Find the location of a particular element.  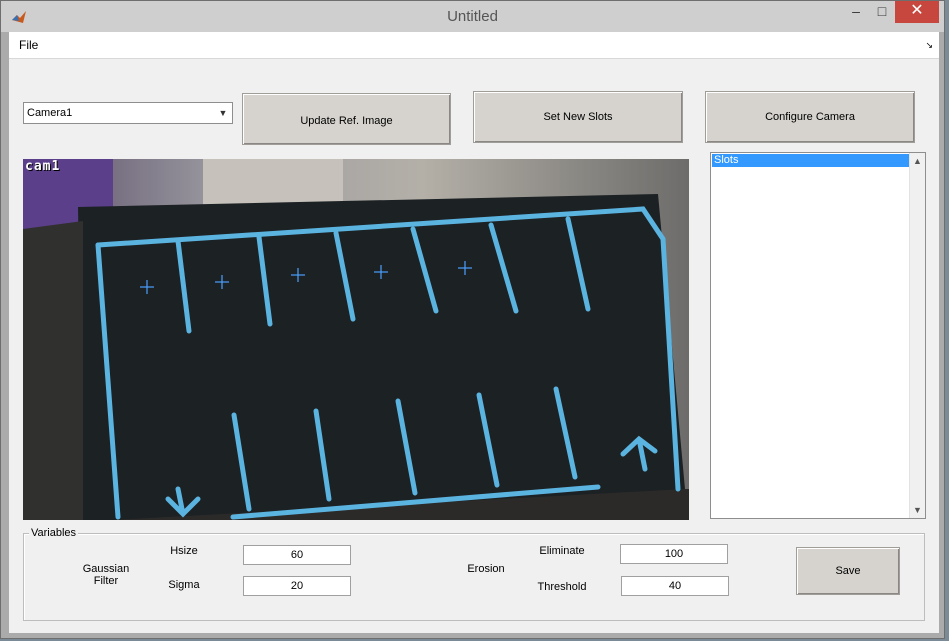

set-new-slots-button: Set New Slots is located at coordinates (578, 117).